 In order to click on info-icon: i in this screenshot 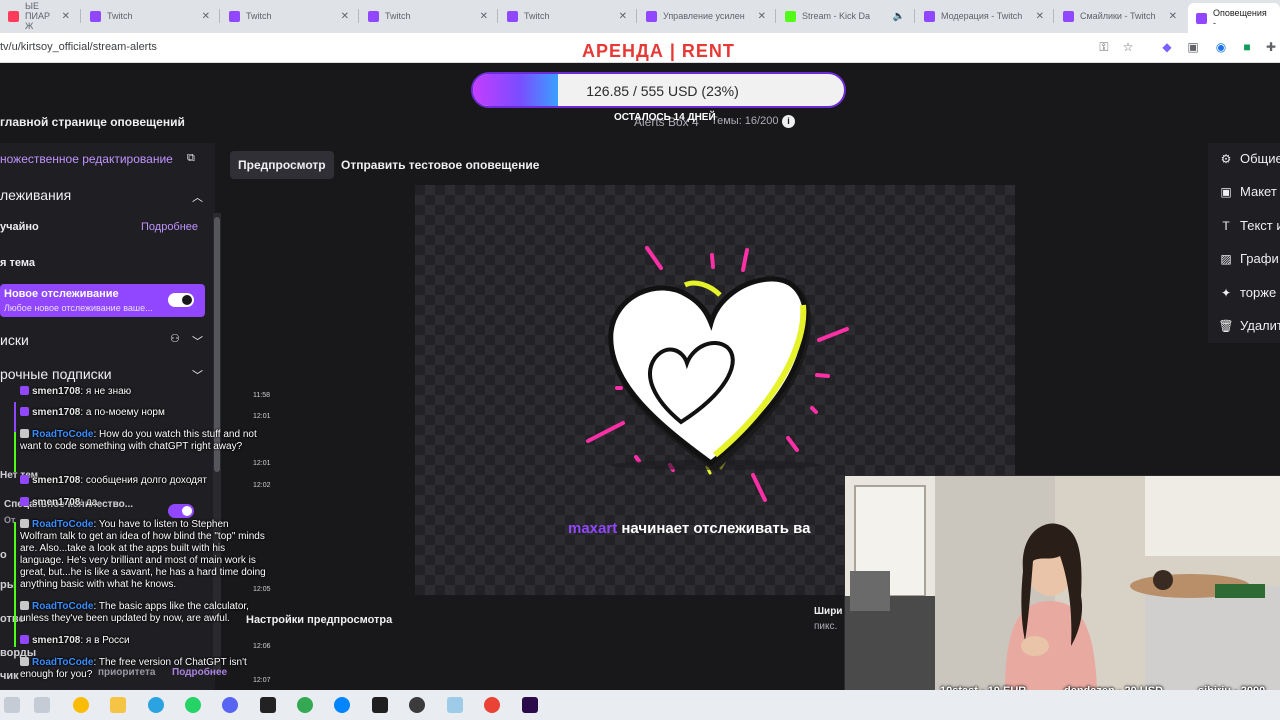, I will do `click(788, 121)`.